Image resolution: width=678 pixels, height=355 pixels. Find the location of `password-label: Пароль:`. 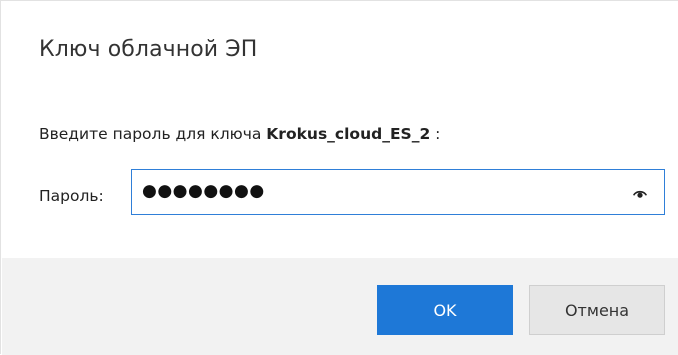

password-label: Пароль: is located at coordinates (71, 196).